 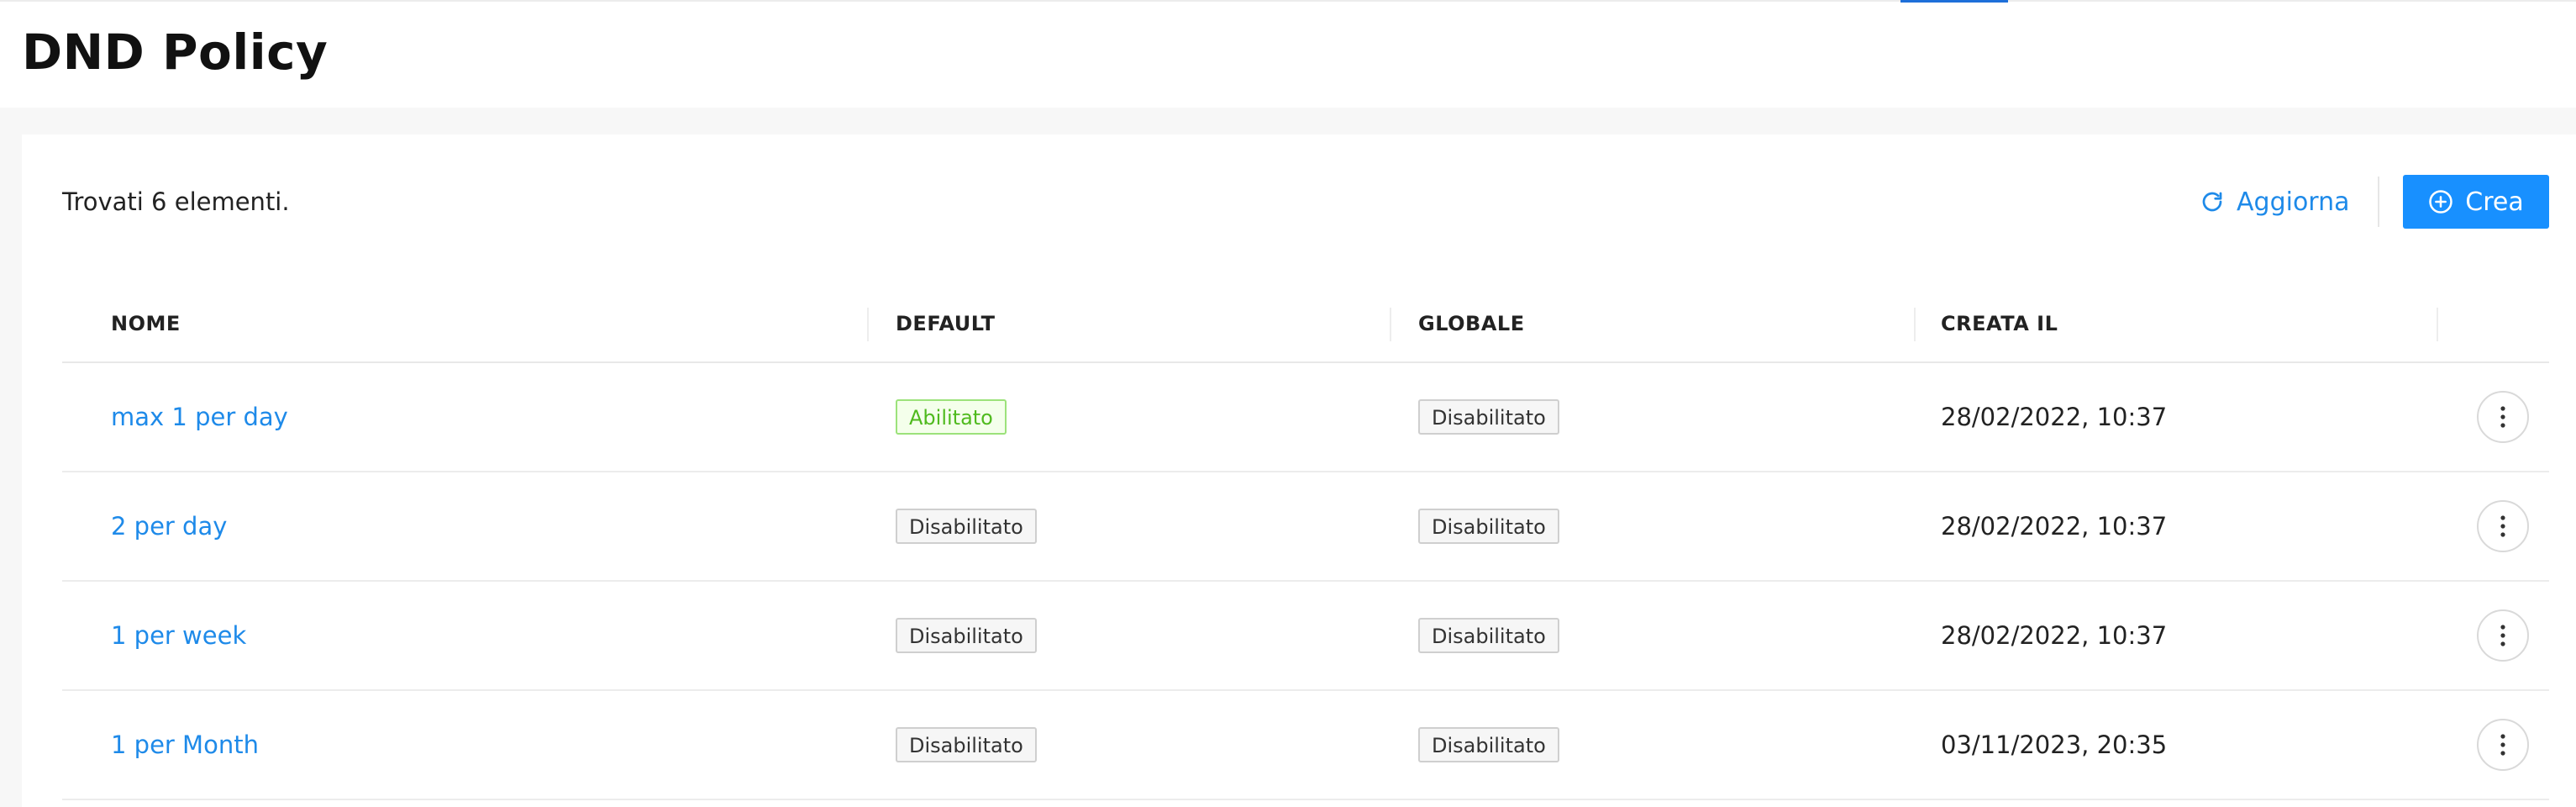 What do you see at coordinates (2054, 745) in the screenshot?
I see `created-date: 03/11/2023, 20:35` at bounding box center [2054, 745].